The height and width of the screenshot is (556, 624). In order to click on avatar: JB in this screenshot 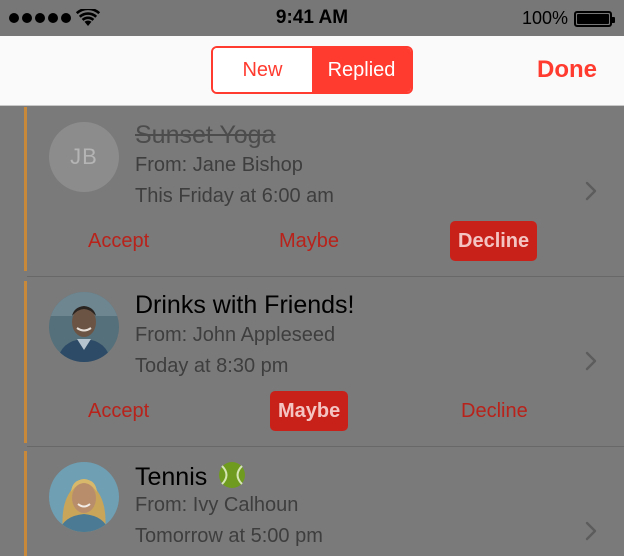, I will do `click(84, 157)`.